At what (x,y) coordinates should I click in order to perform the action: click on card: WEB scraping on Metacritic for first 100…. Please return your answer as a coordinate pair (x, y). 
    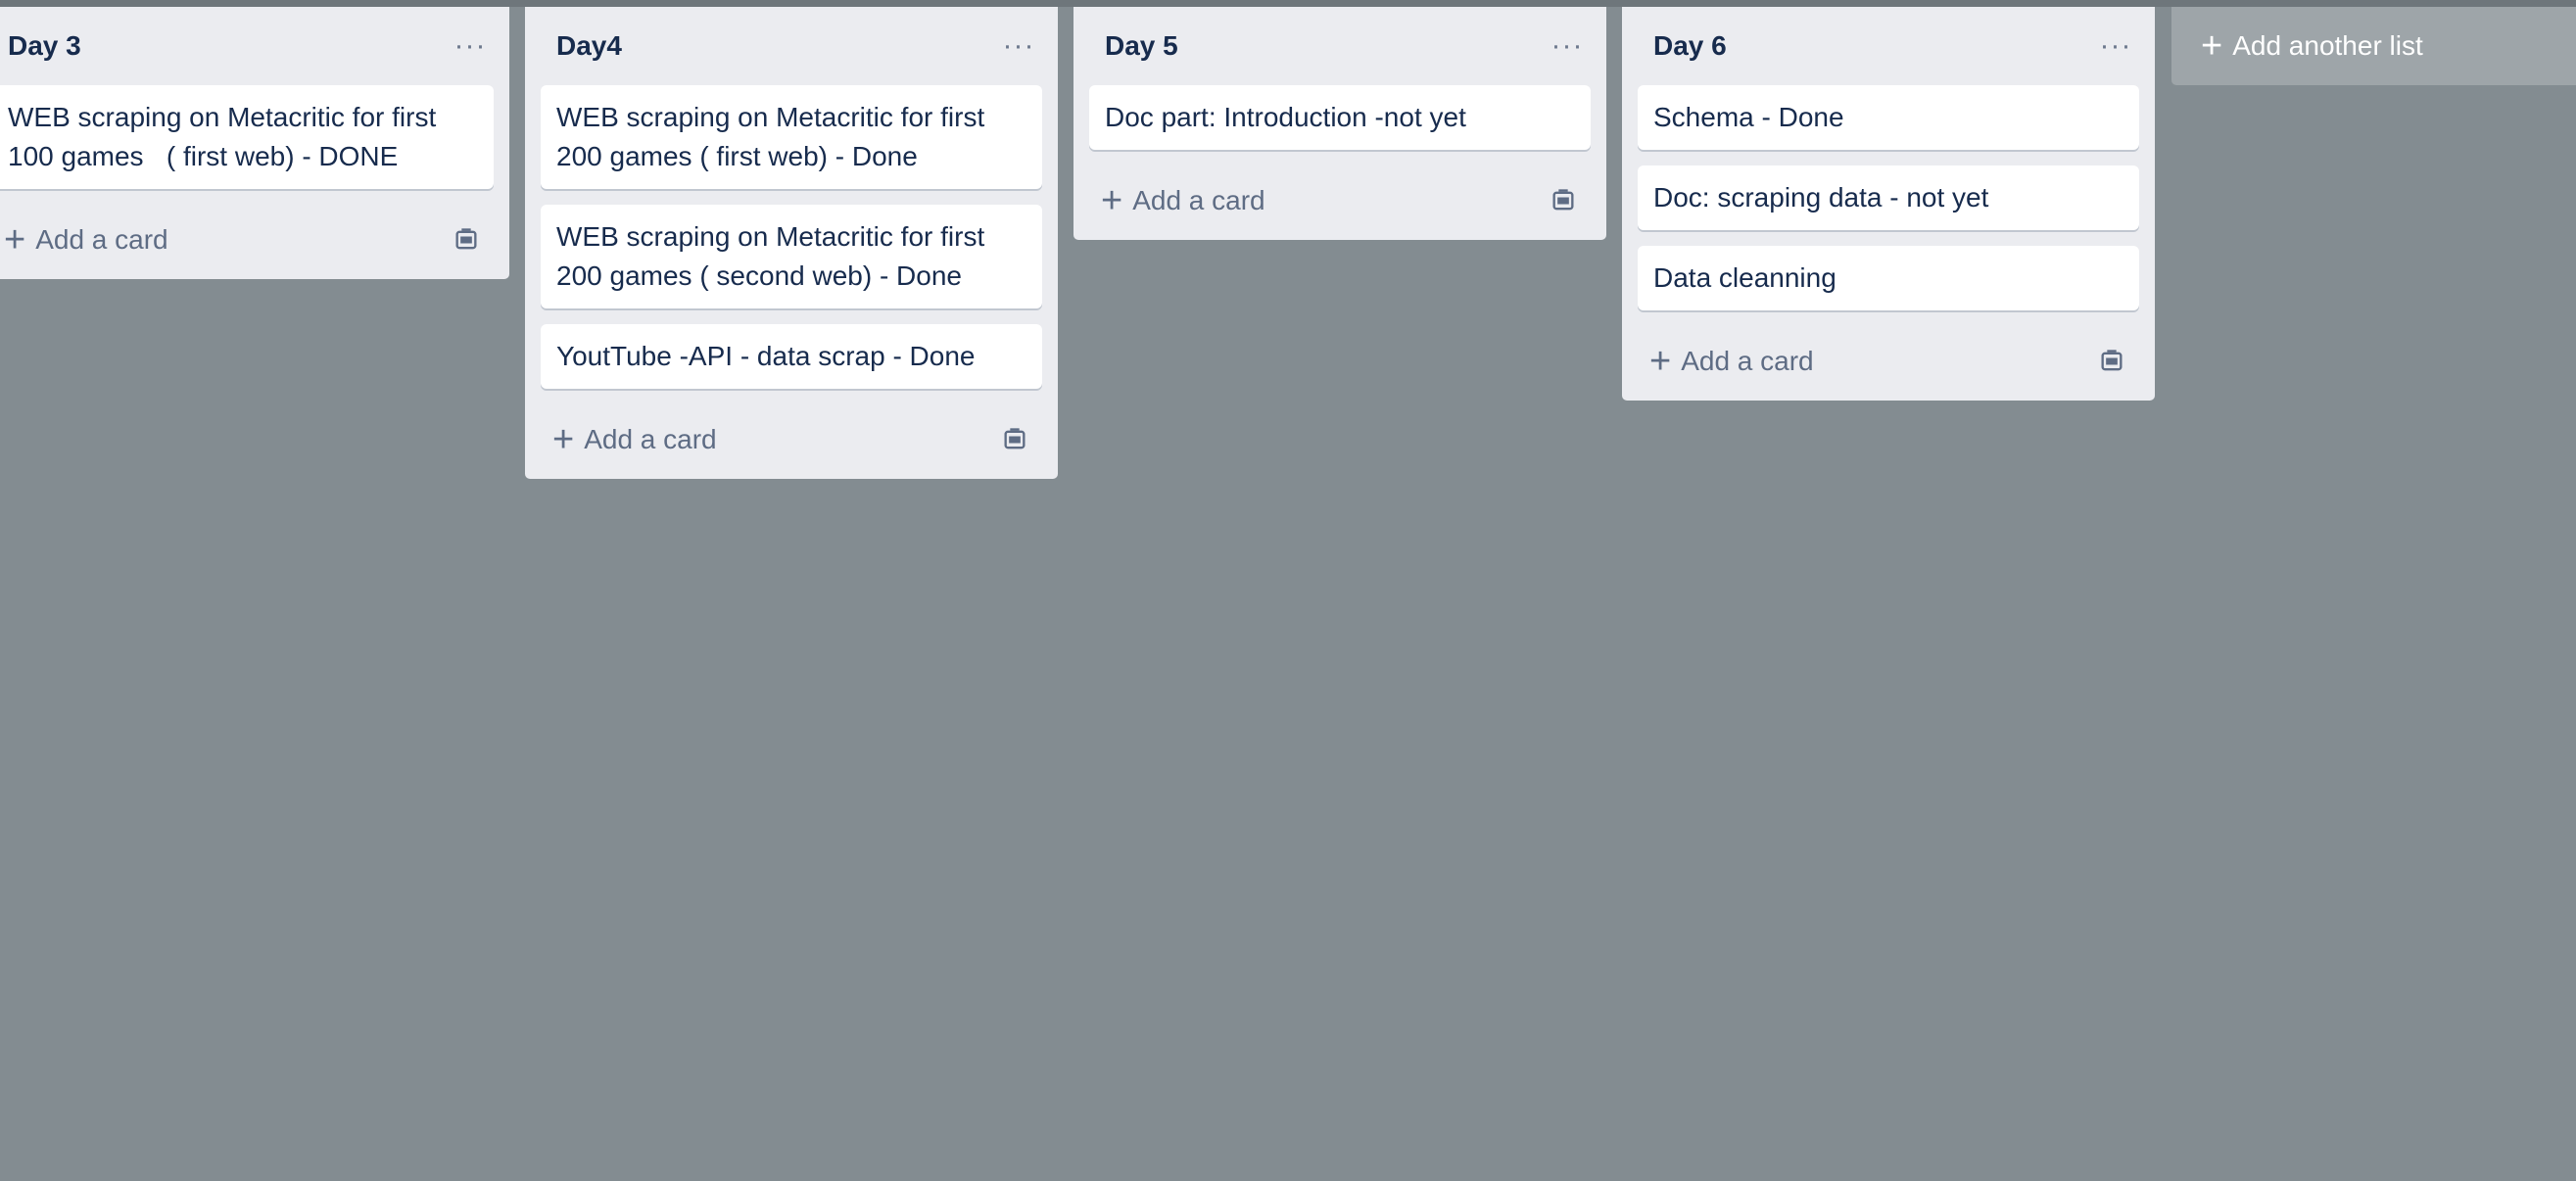
    Looking at the image, I should click on (247, 137).